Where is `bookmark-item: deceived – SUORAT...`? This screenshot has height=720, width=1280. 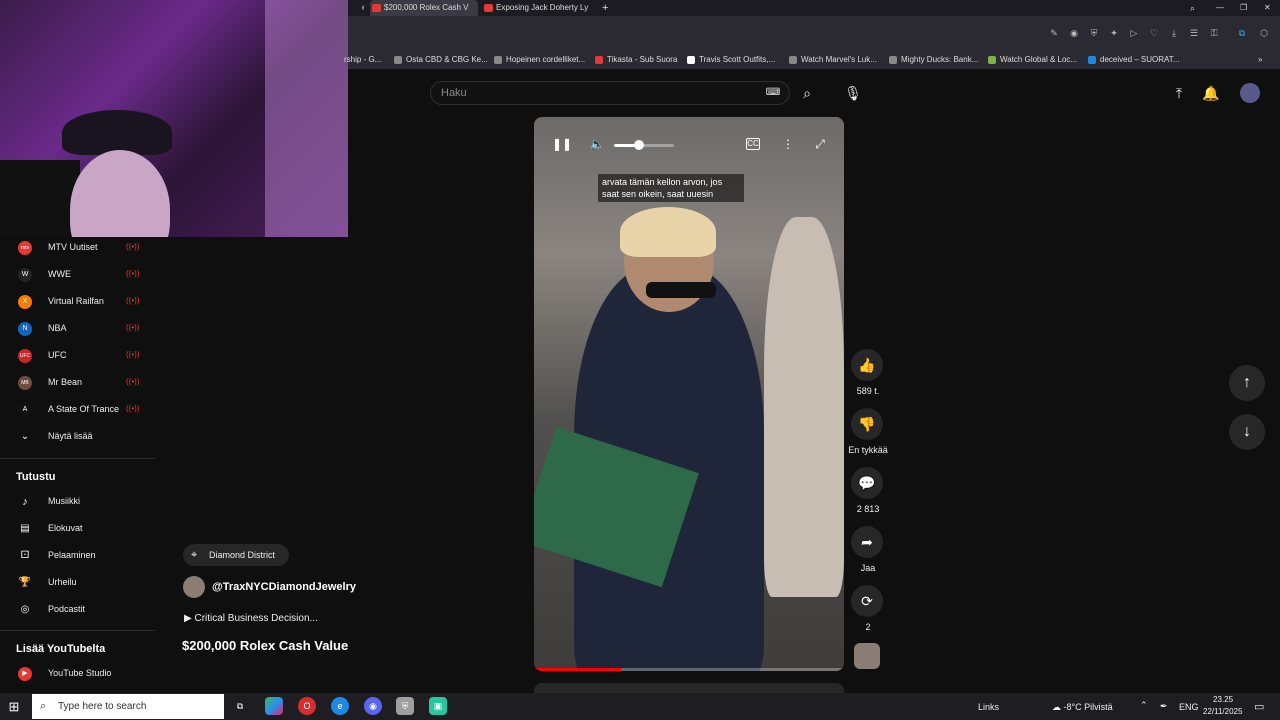 bookmark-item: deceived – SUORAT... is located at coordinates (1133, 60).